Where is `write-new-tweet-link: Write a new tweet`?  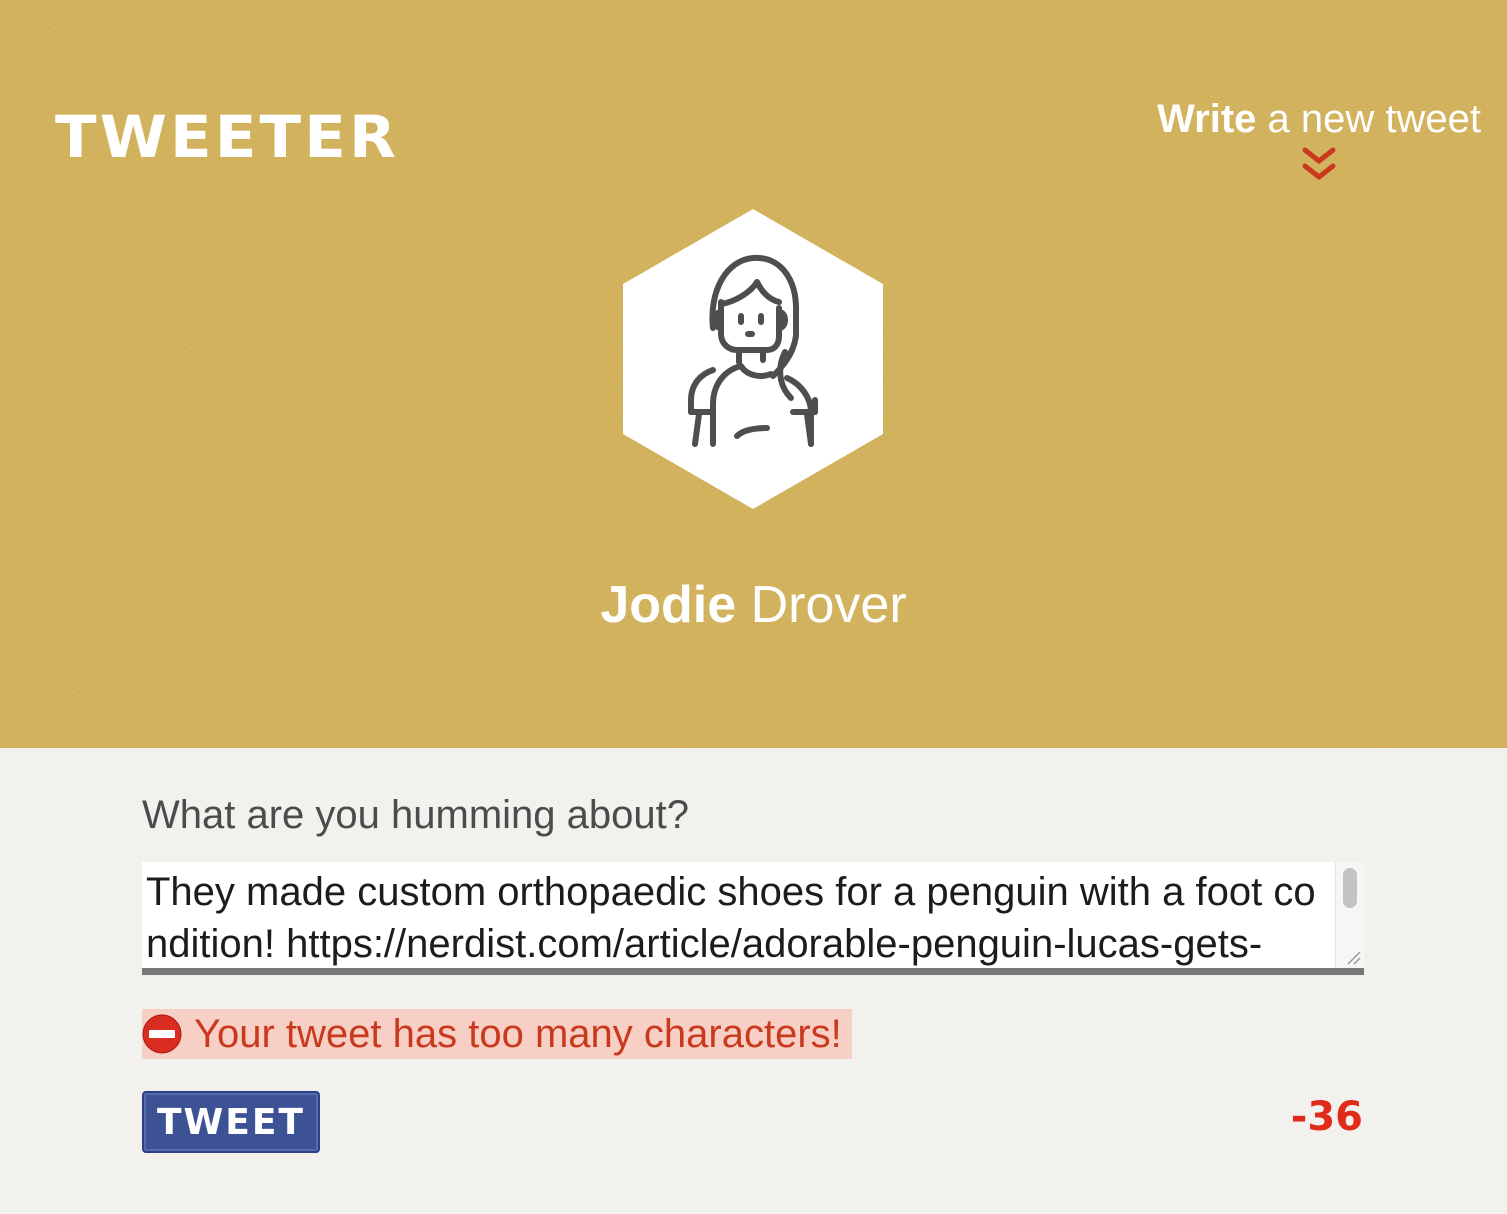
write-new-tweet-link: Write a new tweet is located at coordinates (1319, 140).